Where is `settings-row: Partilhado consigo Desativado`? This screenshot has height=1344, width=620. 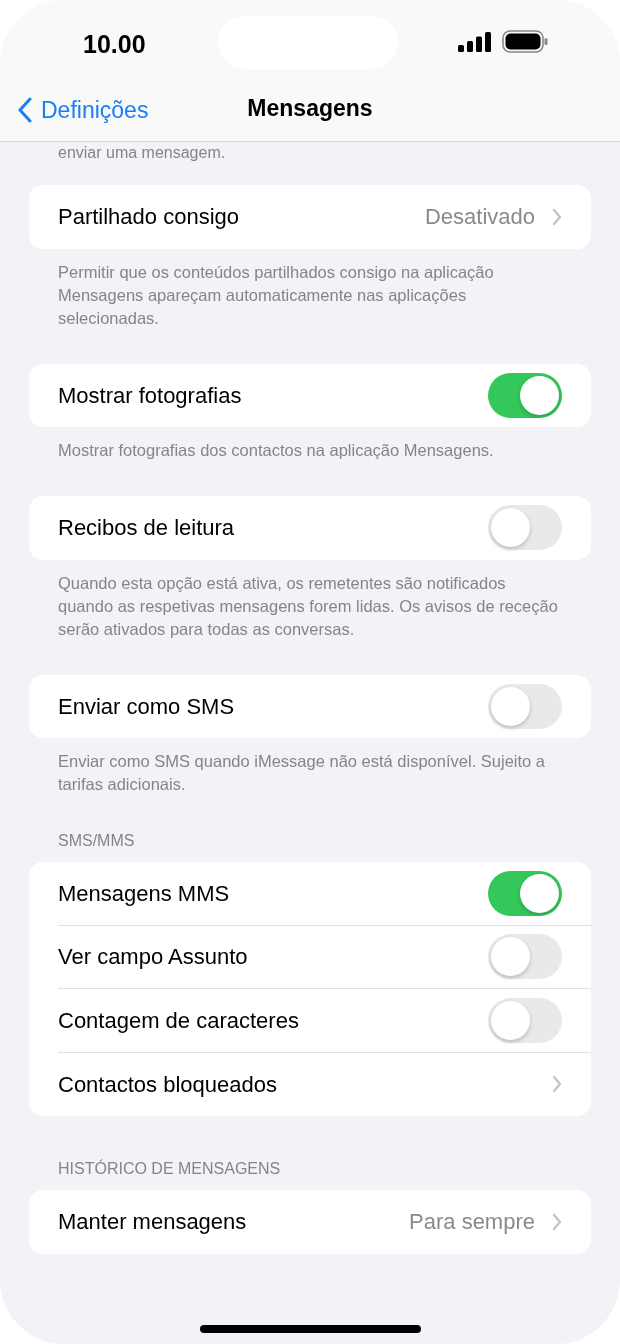 settings-row: Partilhado consigo Desativado is located at coordinates (324, 217).